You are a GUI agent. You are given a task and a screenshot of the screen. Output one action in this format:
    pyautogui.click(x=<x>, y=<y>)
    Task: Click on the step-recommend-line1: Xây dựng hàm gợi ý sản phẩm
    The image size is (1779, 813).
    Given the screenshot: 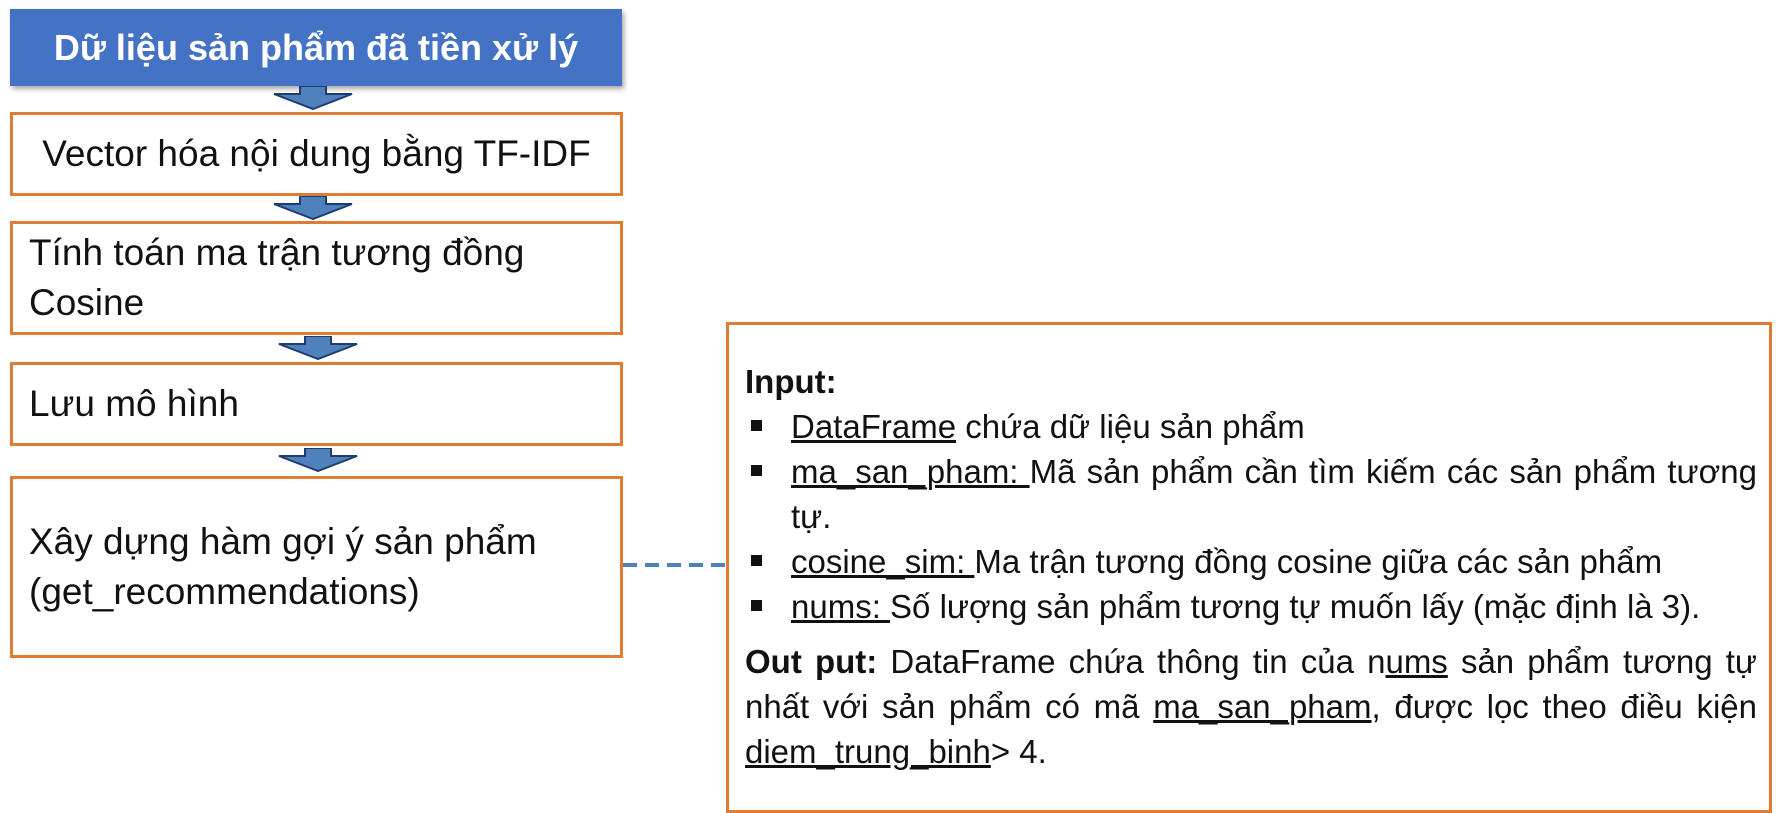 What is the action you would take?
    pyautogui.click(x=283, y=541)
    